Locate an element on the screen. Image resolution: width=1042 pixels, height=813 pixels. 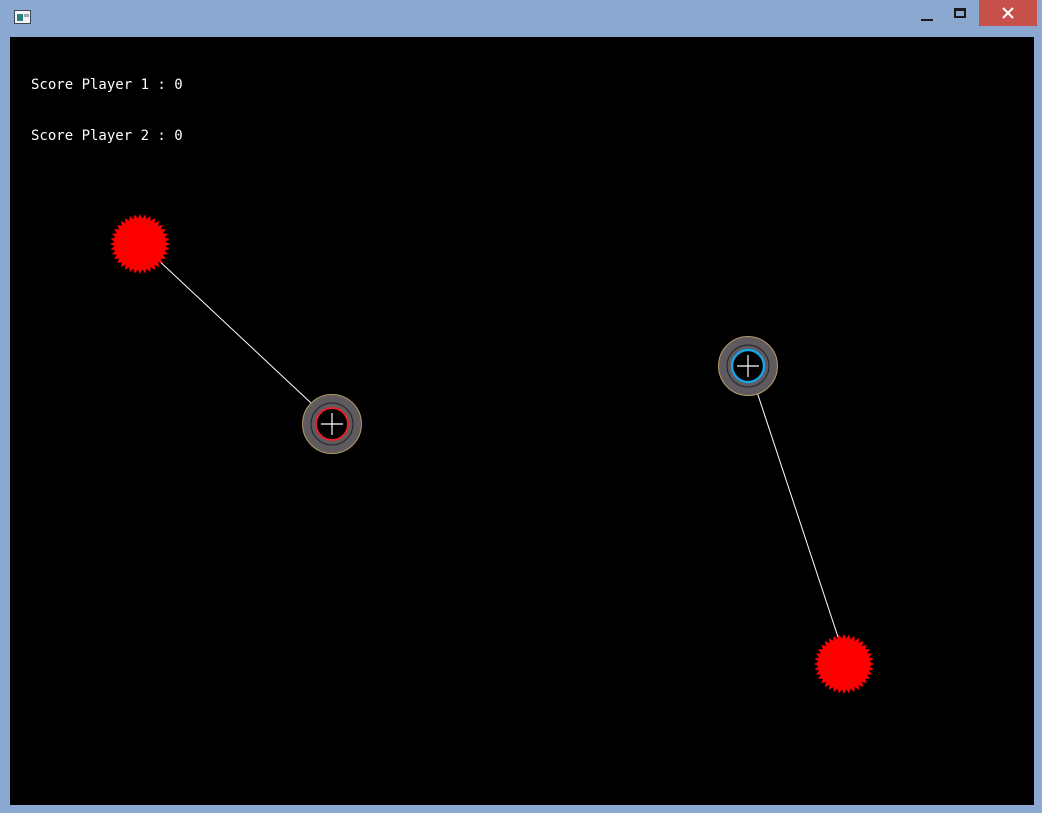
close-button is located at coordinates (1008, 13).